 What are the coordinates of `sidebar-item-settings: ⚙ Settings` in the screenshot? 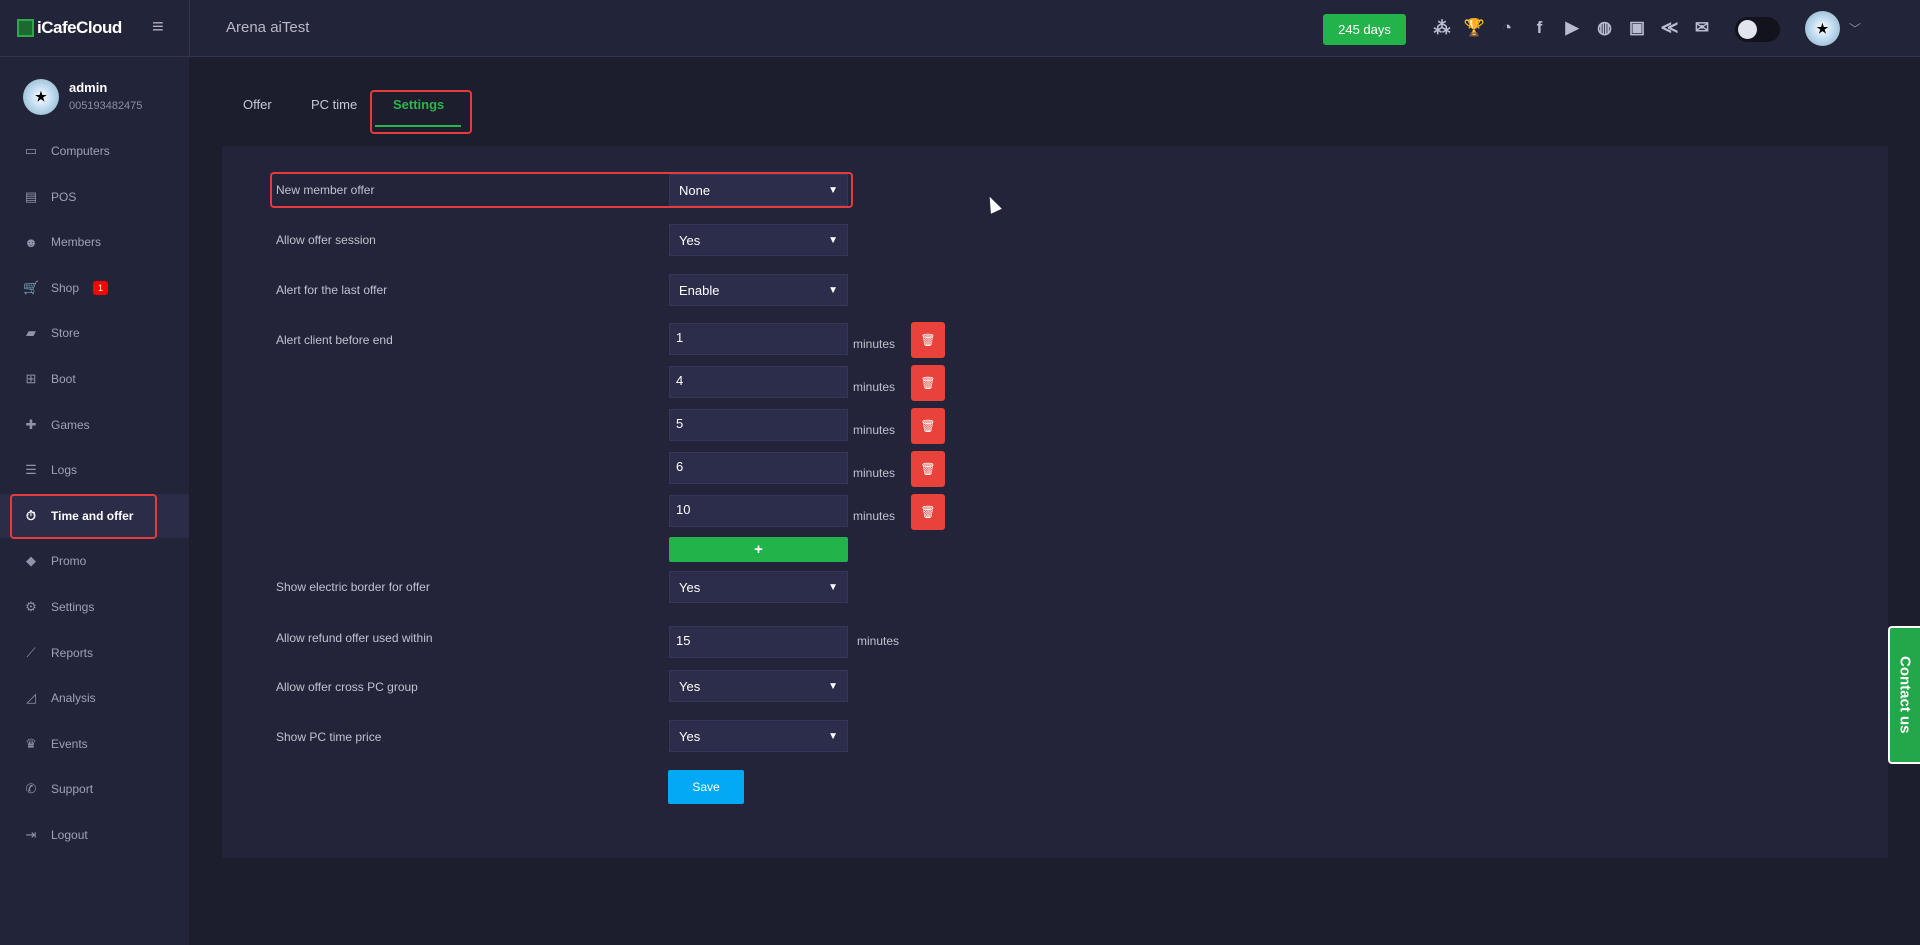 It's located at (94, 607).